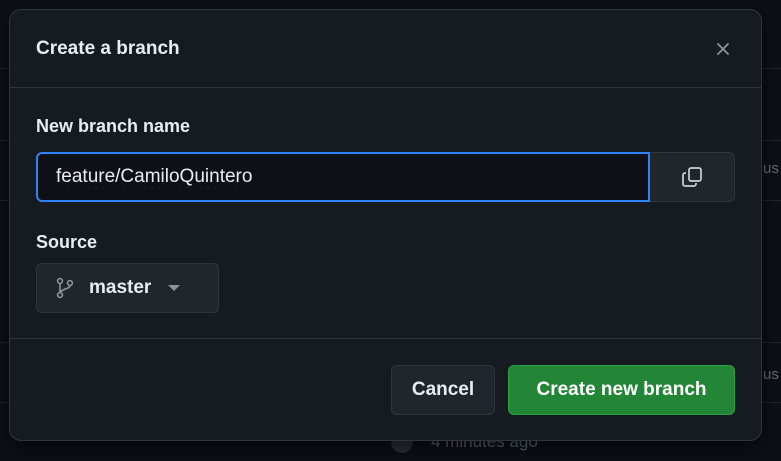  I want to click on branch-name-input, so click(343, 177).